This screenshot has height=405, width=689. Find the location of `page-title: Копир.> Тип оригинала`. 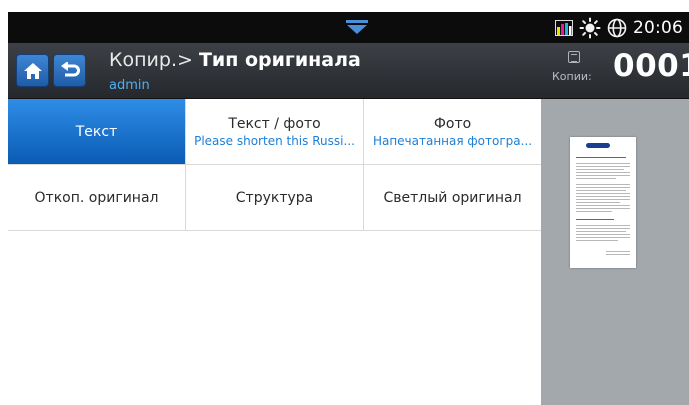

page-title: Копир.> Тип оригинала is located at coordinates (235, 60).